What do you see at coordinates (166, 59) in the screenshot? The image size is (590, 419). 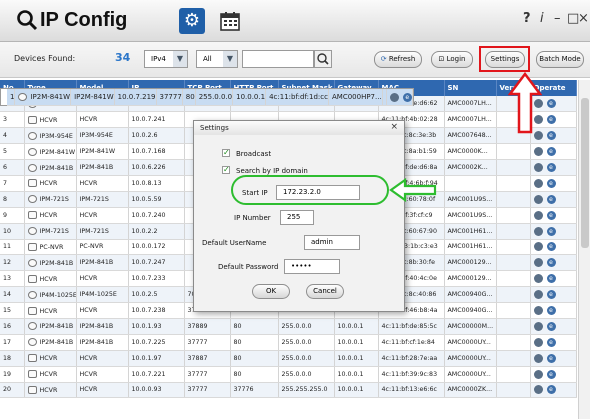 I see `ip-version-select: IPv4 ▼` at bounding box center [166, 59].